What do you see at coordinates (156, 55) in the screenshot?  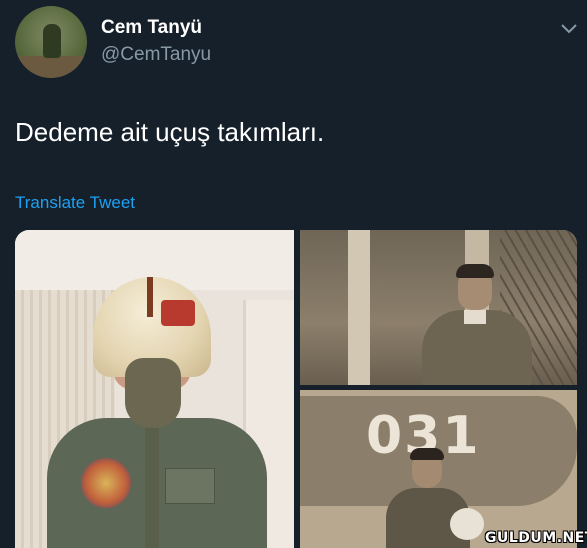 I see `author-handle: @CemTanyu` at bounding box center [156, 55].